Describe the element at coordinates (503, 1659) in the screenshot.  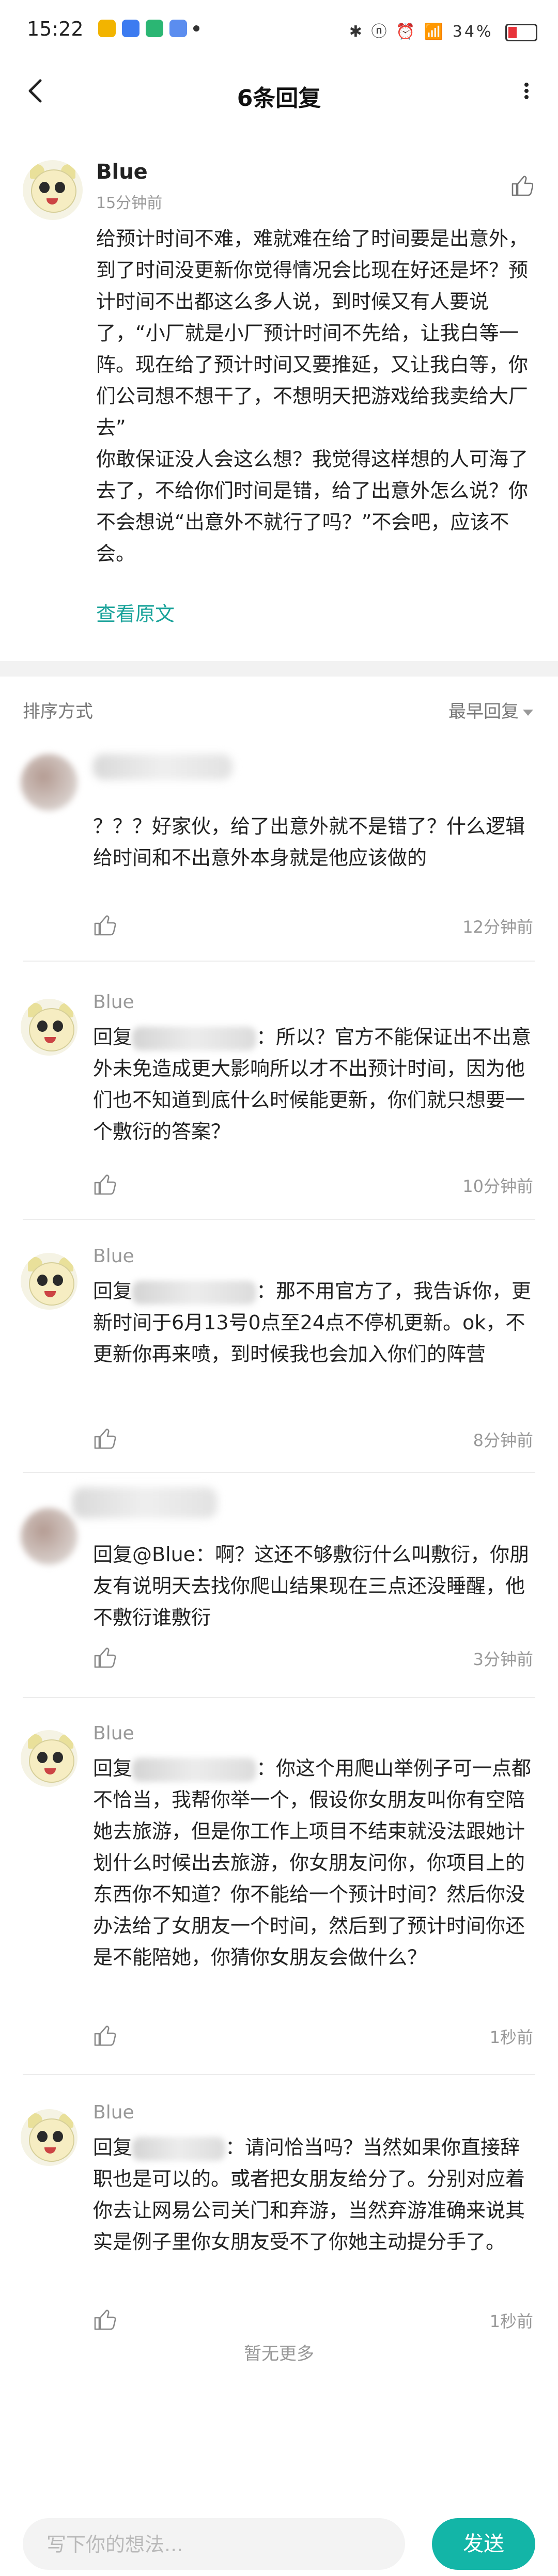
I see `reply-time: 3分钟前` at that location.